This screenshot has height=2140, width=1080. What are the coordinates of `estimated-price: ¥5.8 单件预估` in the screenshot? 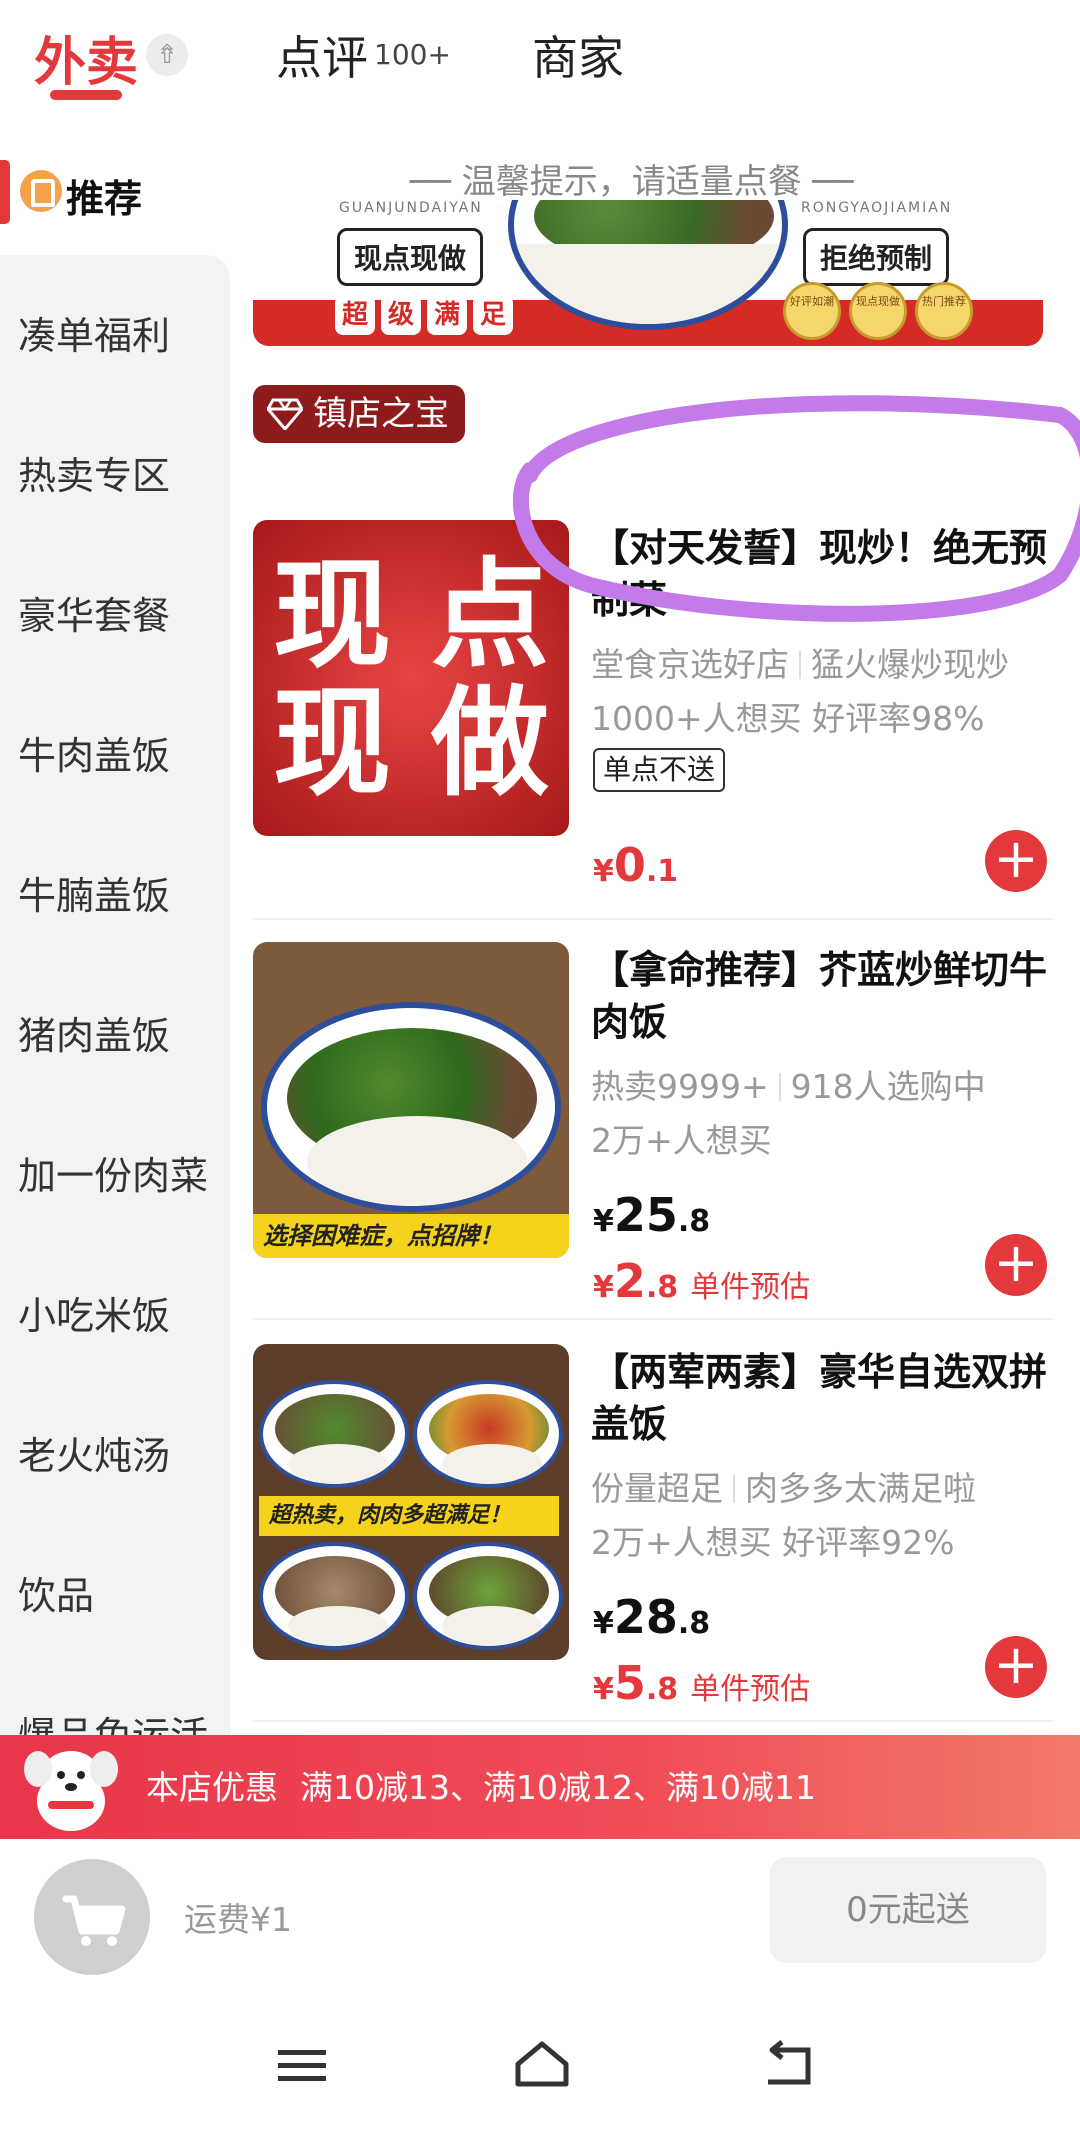 It's located at (702, 1683).